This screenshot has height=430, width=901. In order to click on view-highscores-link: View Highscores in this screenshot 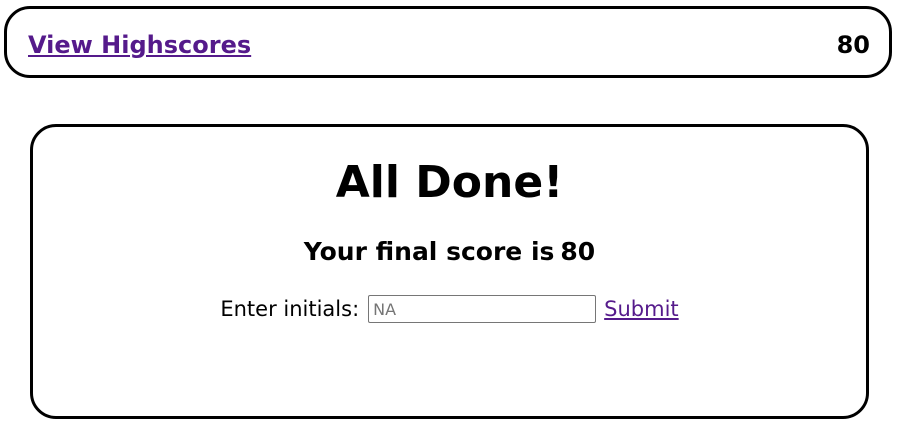, I will do `click(139, 45)`.